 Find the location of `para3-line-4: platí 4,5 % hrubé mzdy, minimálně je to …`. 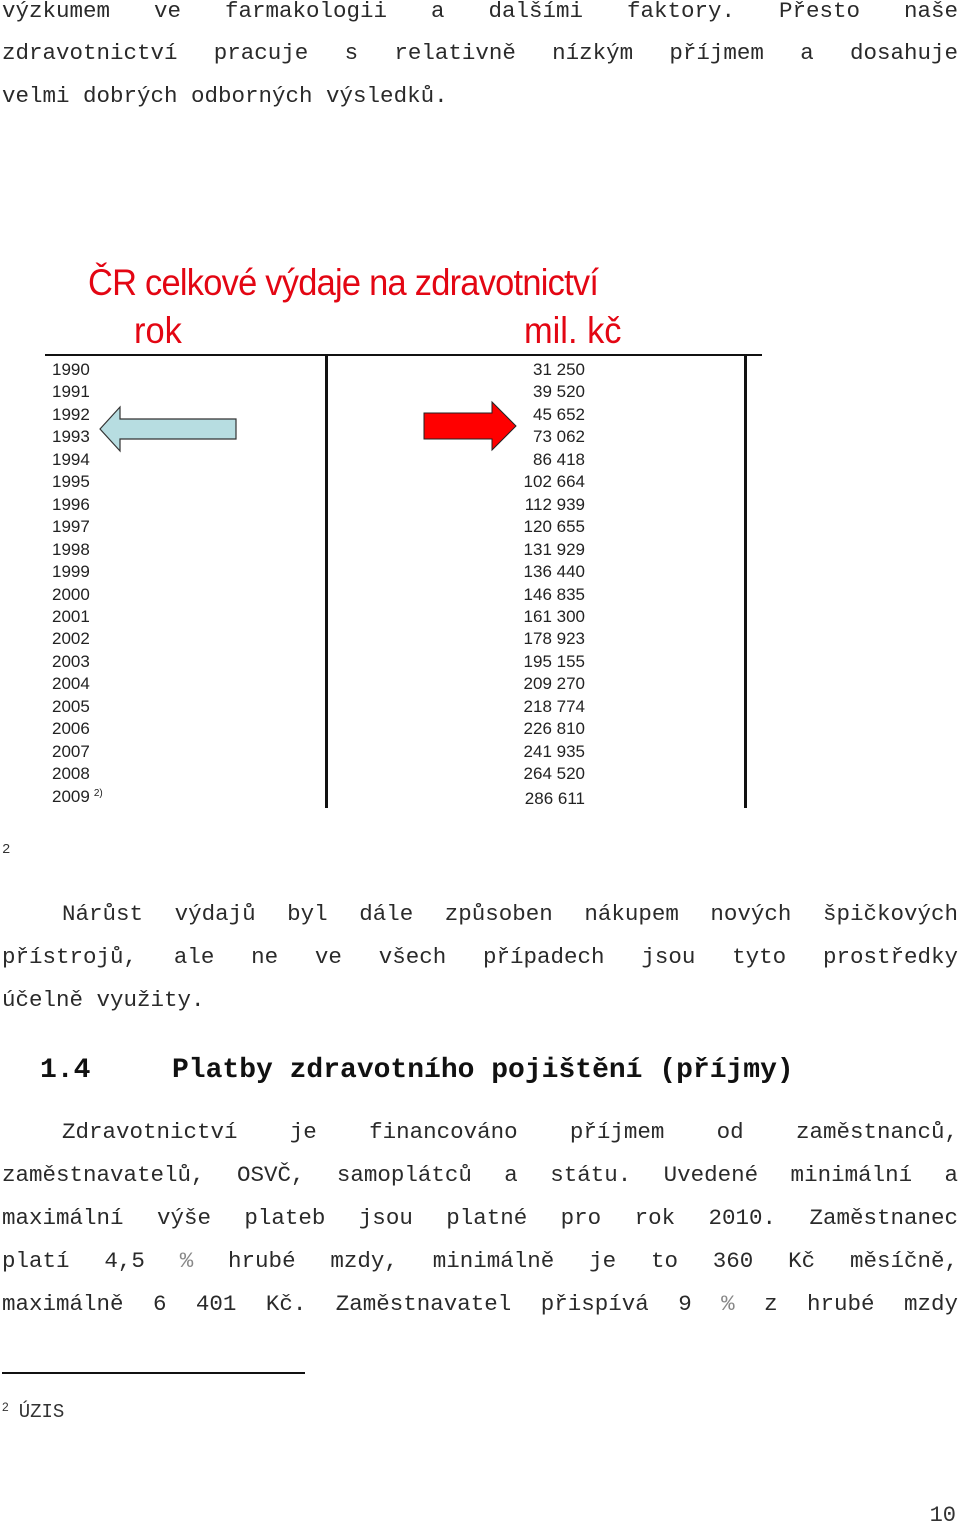

para3-line-4: platí 4,5 % hrubé mzdy, minimálně je to … is located at coordinates (480, 1261).